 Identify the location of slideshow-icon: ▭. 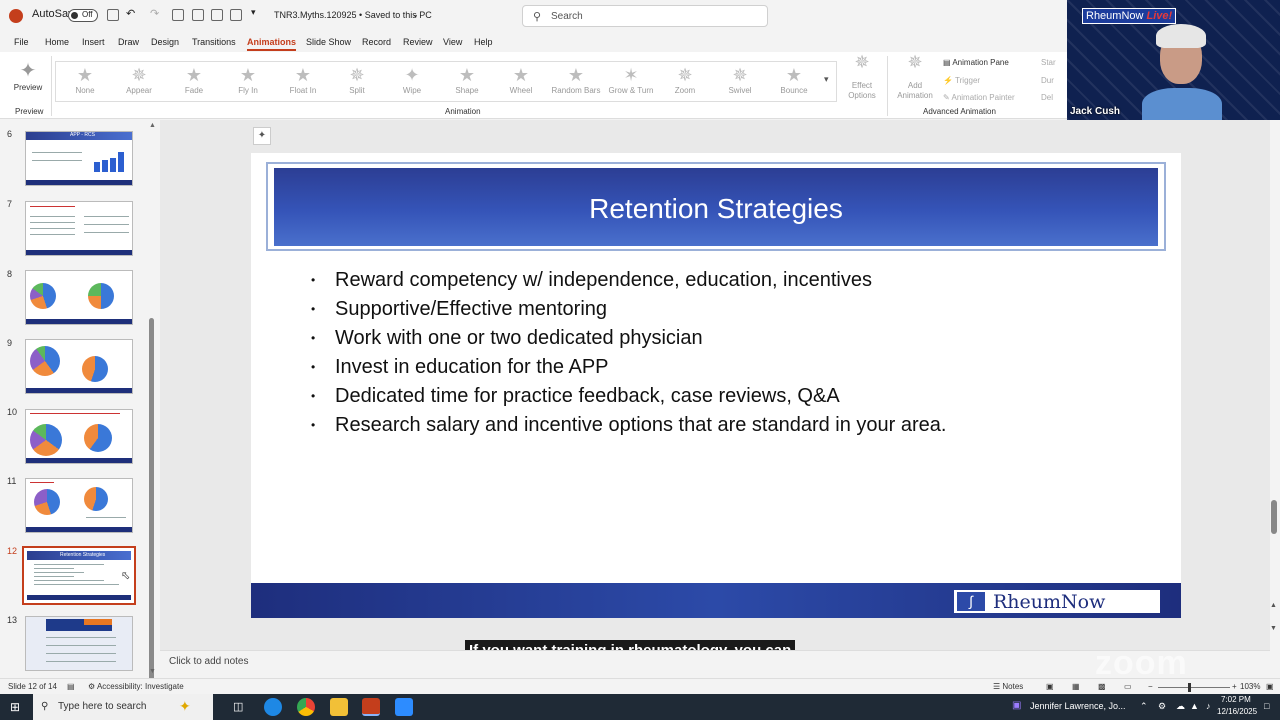
(1128, 686).